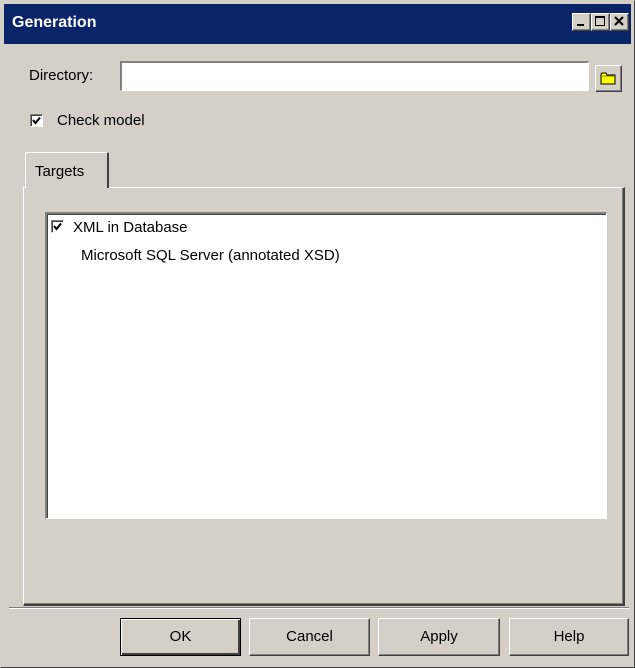 The width and height of the screenshot is (635, 668). I want to click on window-title: Generation, so click(54, 22).